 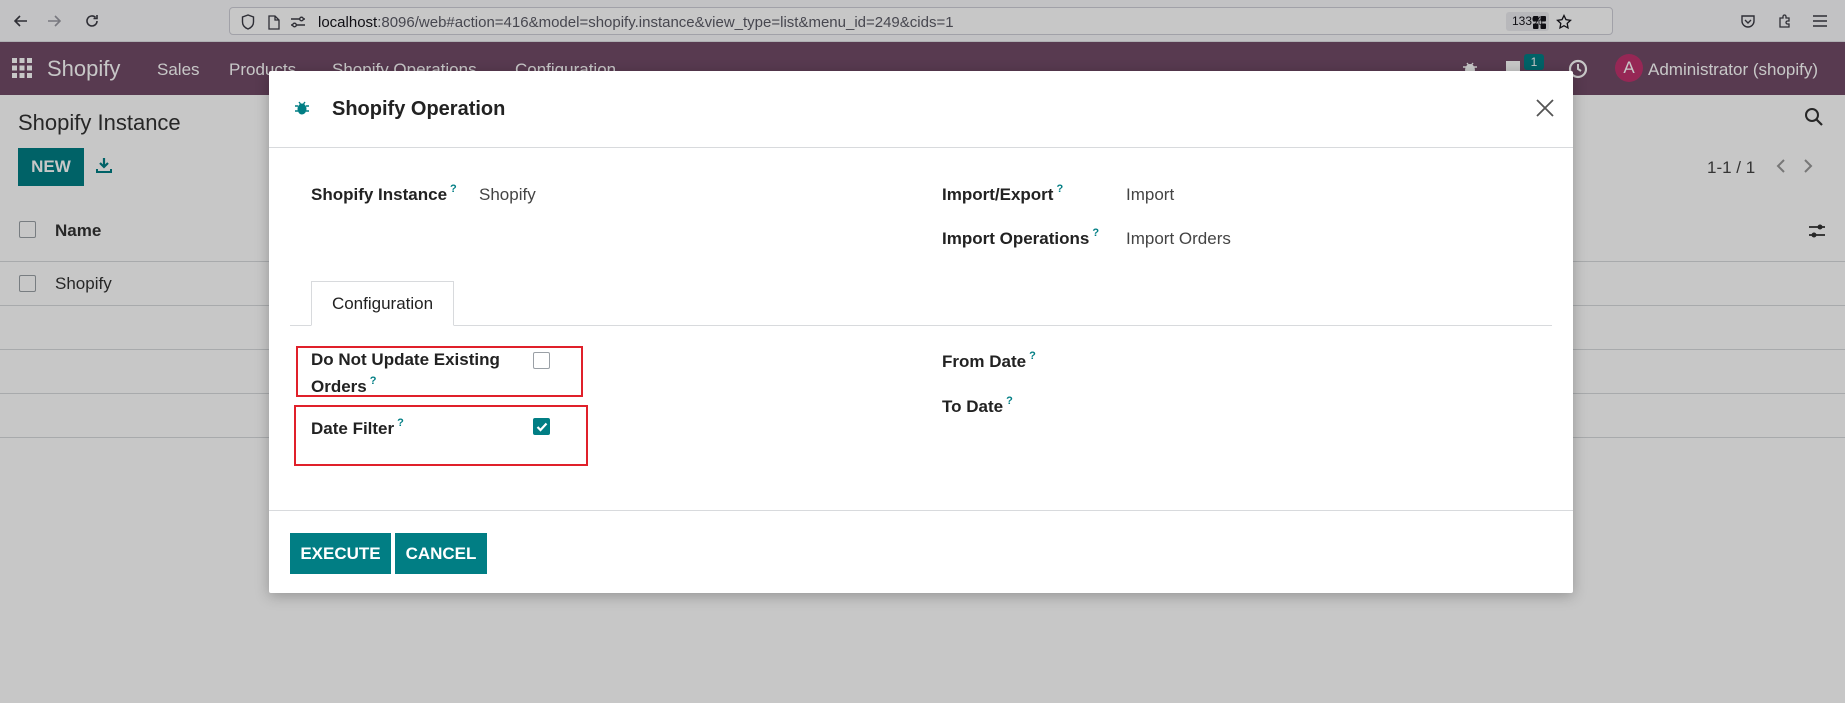 I want to click on execute-button: EXECUTE, so click(x=340, y=553).